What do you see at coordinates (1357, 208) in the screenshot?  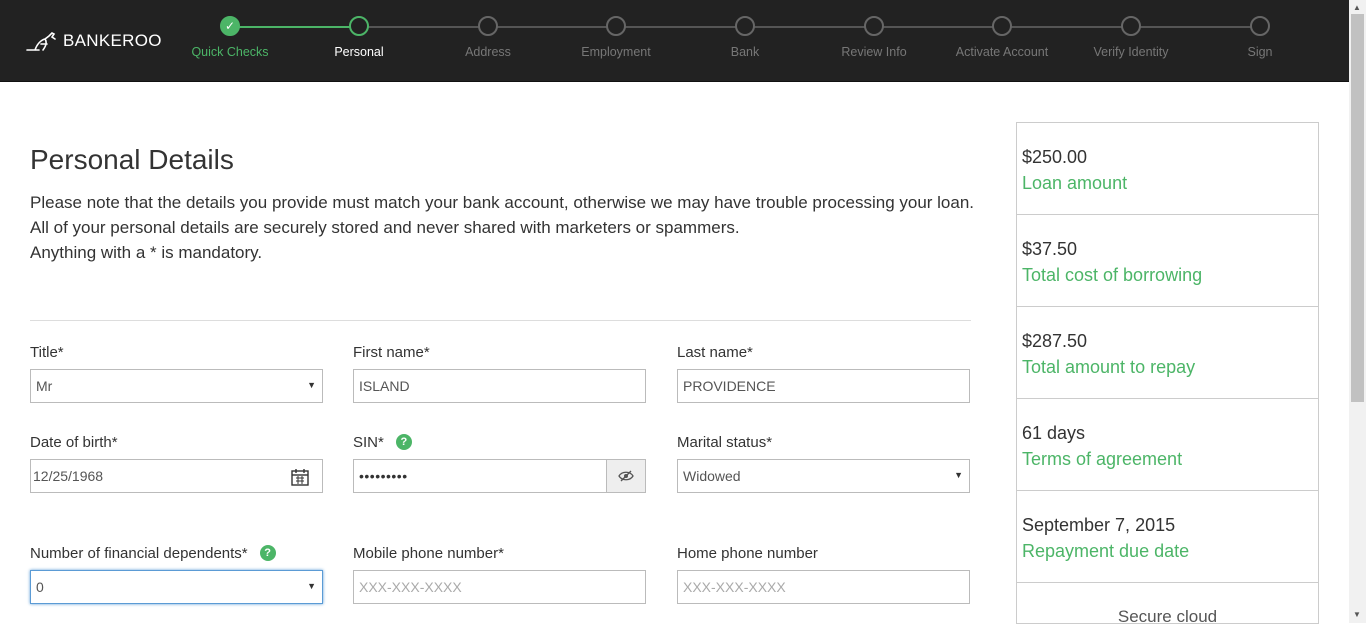 I see `scrollbar-thumb` at bounding box center [1357, 208].